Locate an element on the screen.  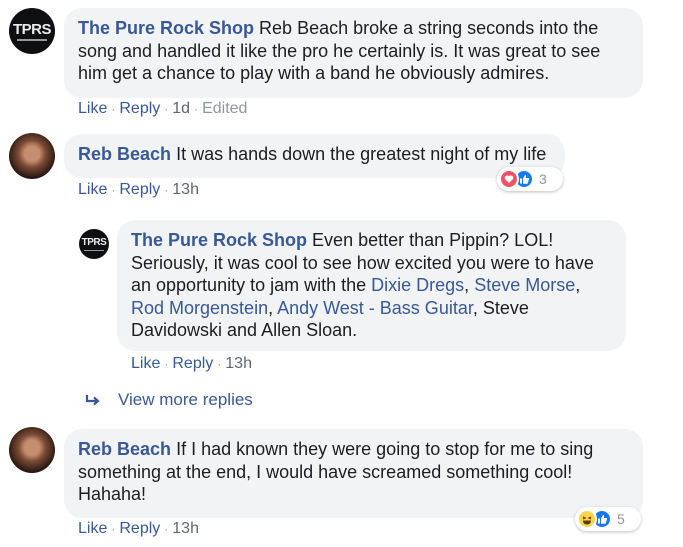
tagged-page-link: Andy West - Bass Guitar is located at coordinates (375, 308).